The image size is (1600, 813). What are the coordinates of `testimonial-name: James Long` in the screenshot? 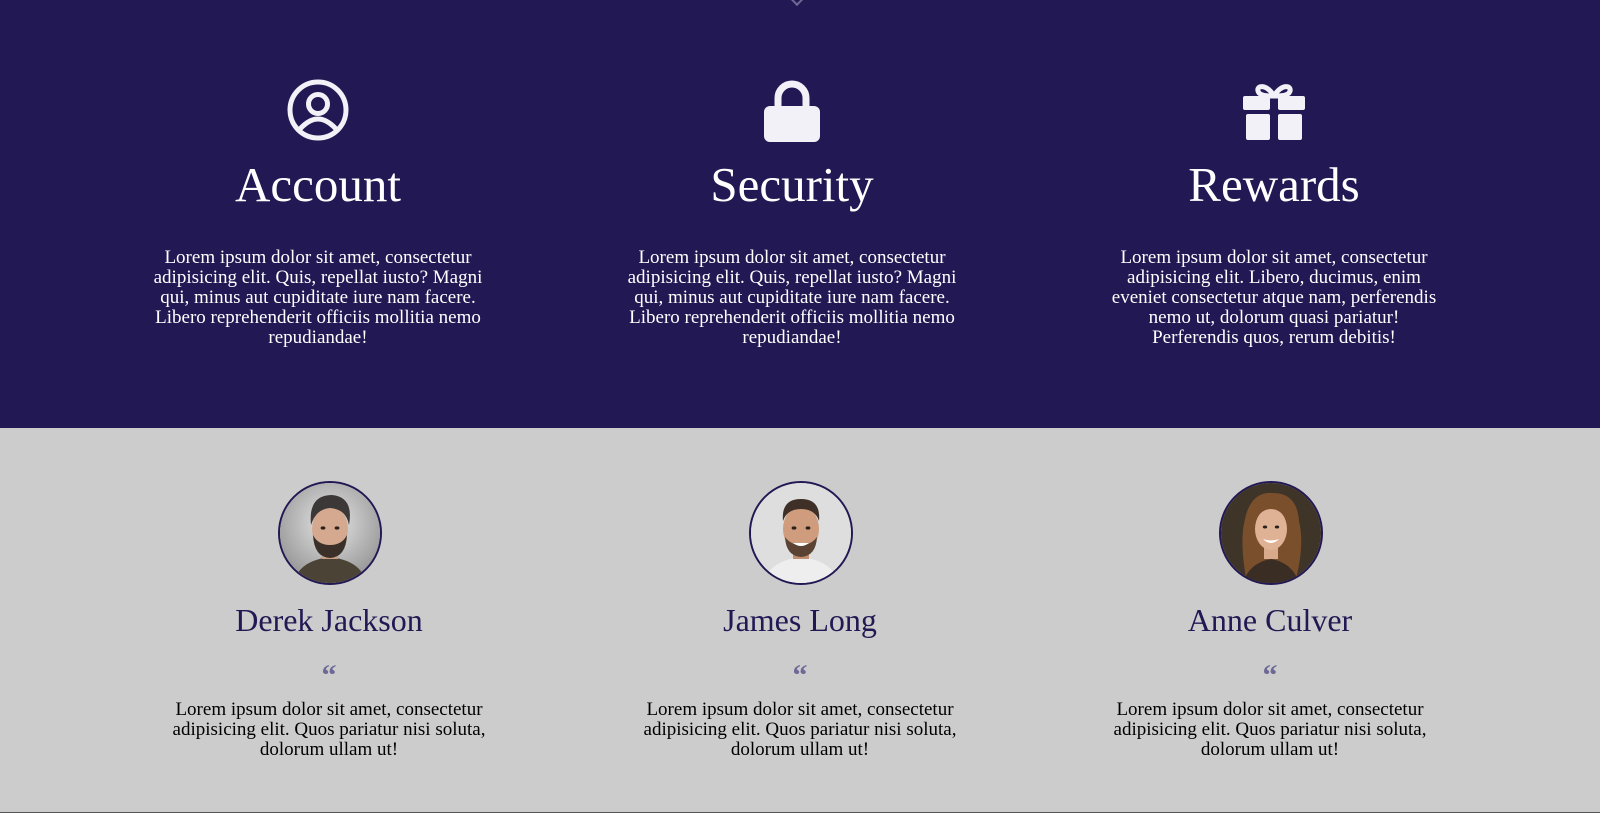 It's located at (800, 620).